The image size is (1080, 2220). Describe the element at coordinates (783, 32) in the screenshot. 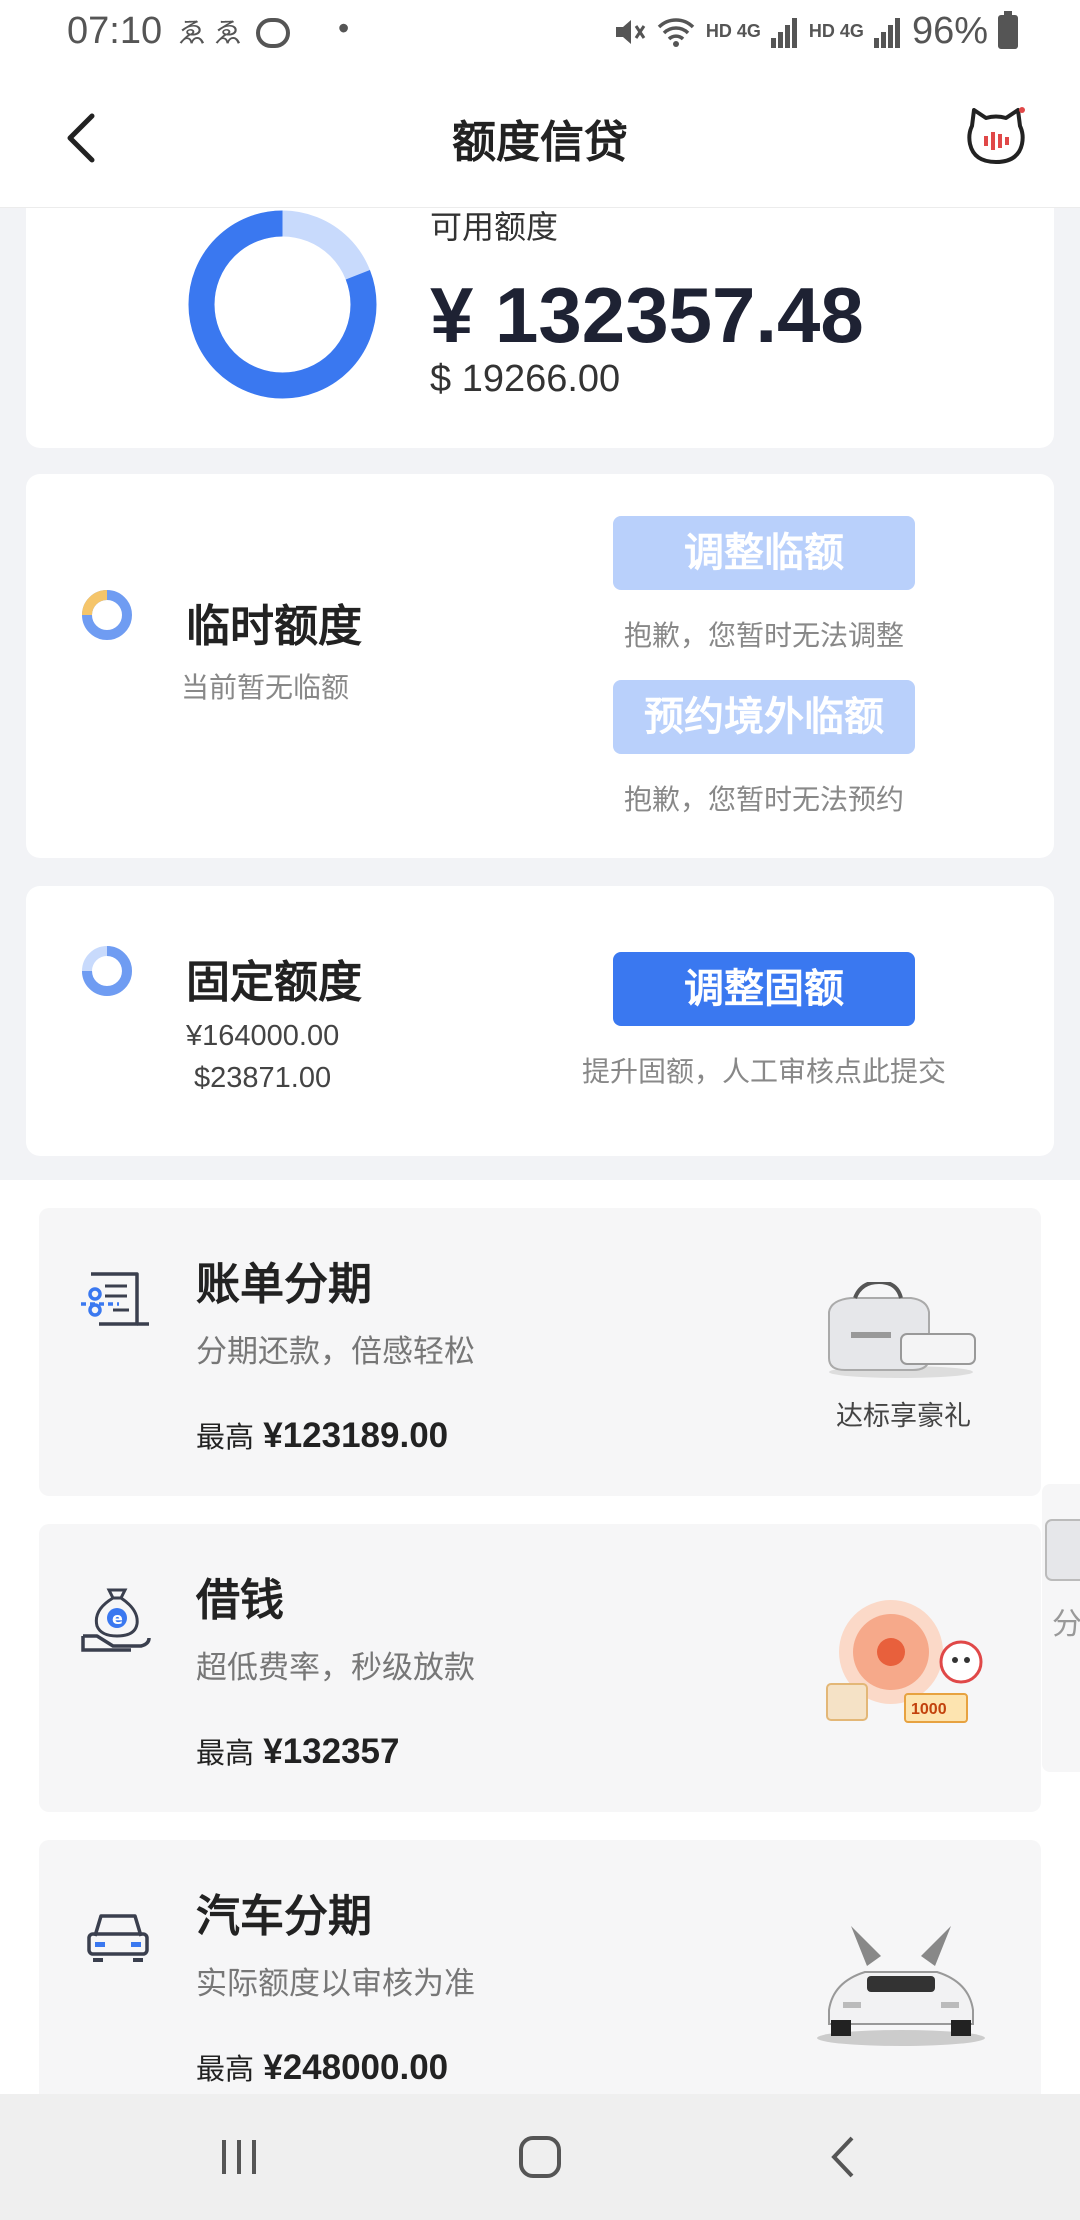

I see `signal-1-icon` at that location.